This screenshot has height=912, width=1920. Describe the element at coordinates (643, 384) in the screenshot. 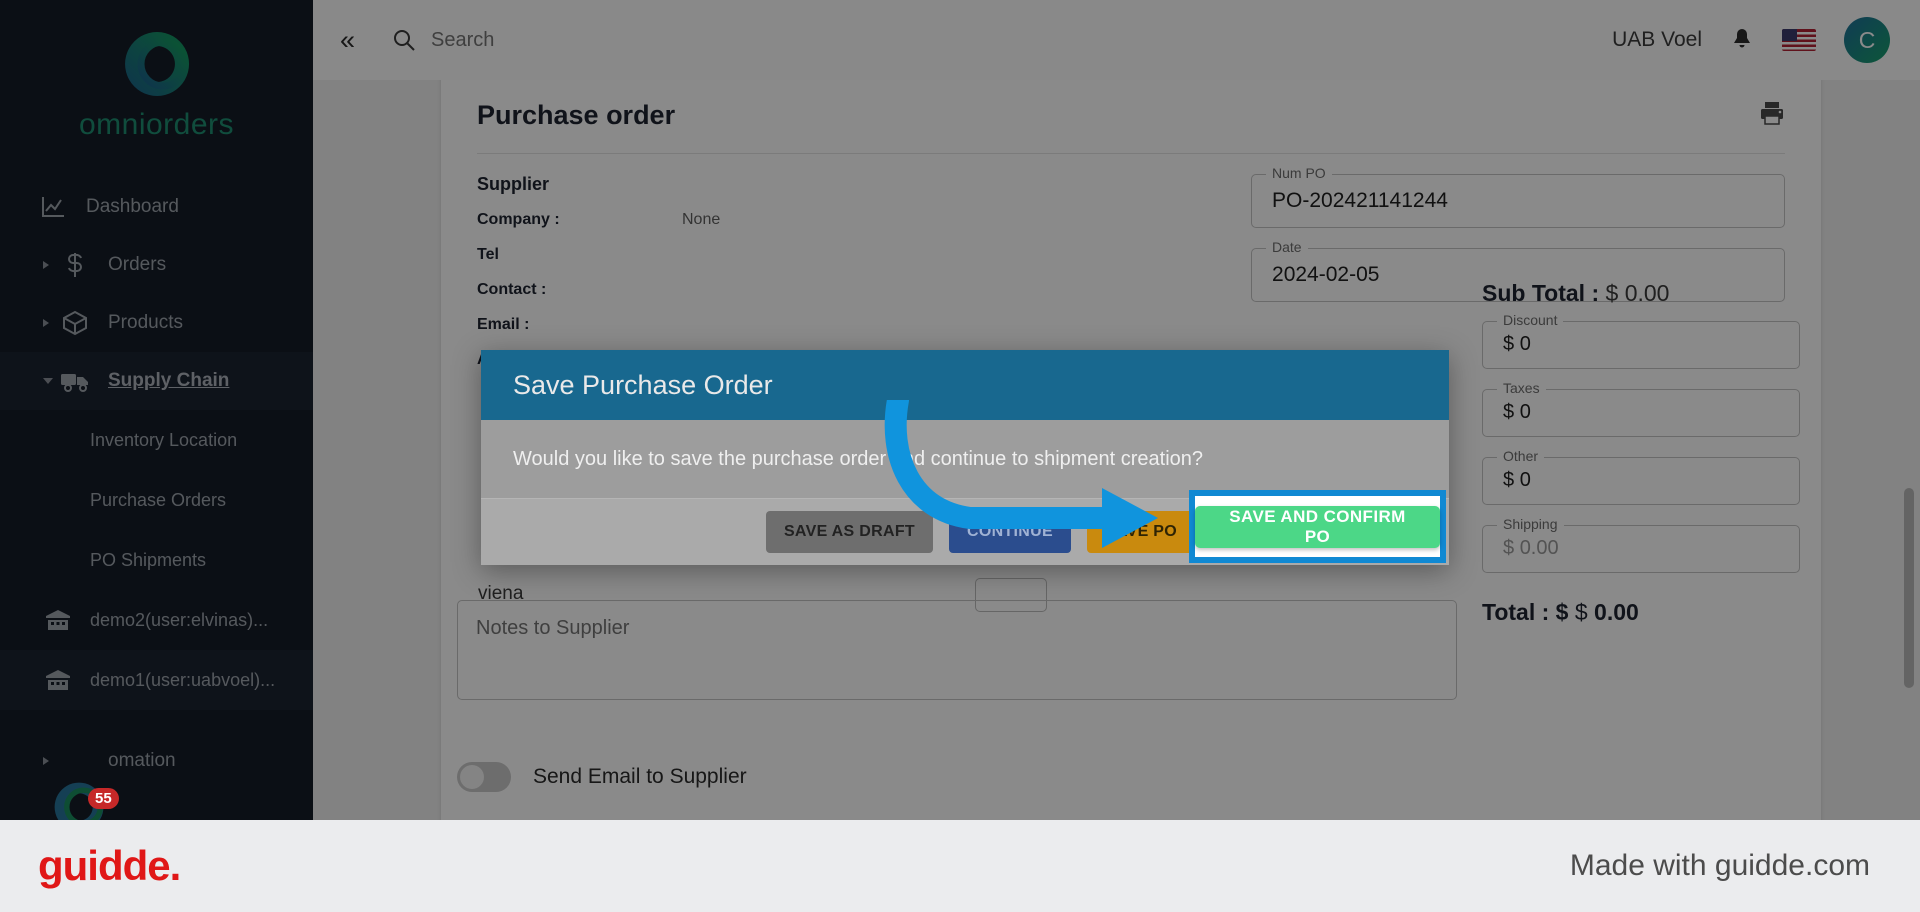

I see `modal-title: Save Purchase Order` at that location.